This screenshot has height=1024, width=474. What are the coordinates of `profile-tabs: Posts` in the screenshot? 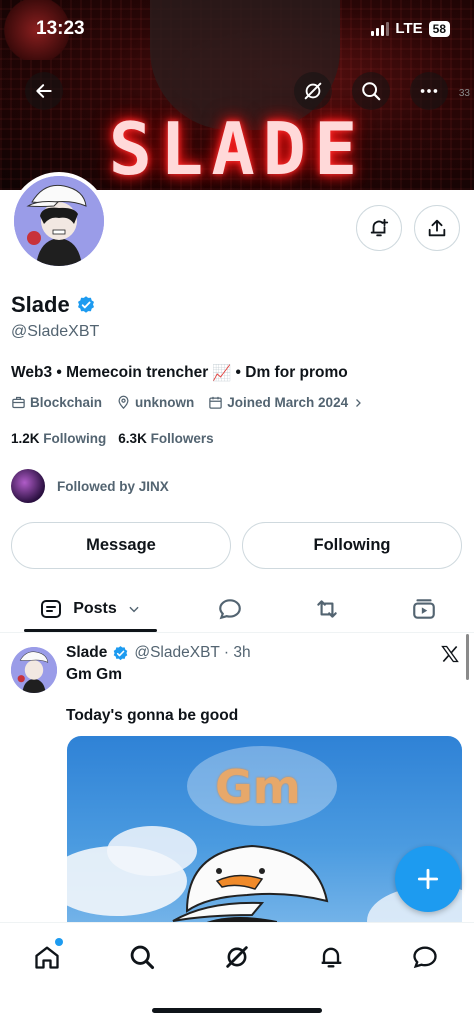 It's located at (237, 609).